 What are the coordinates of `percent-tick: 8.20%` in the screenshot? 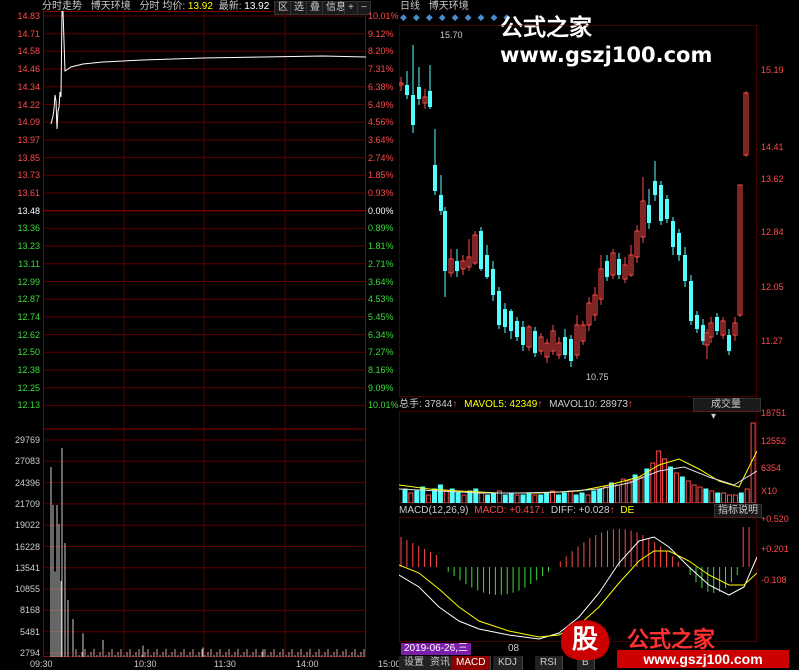 It's located at (381, 51).